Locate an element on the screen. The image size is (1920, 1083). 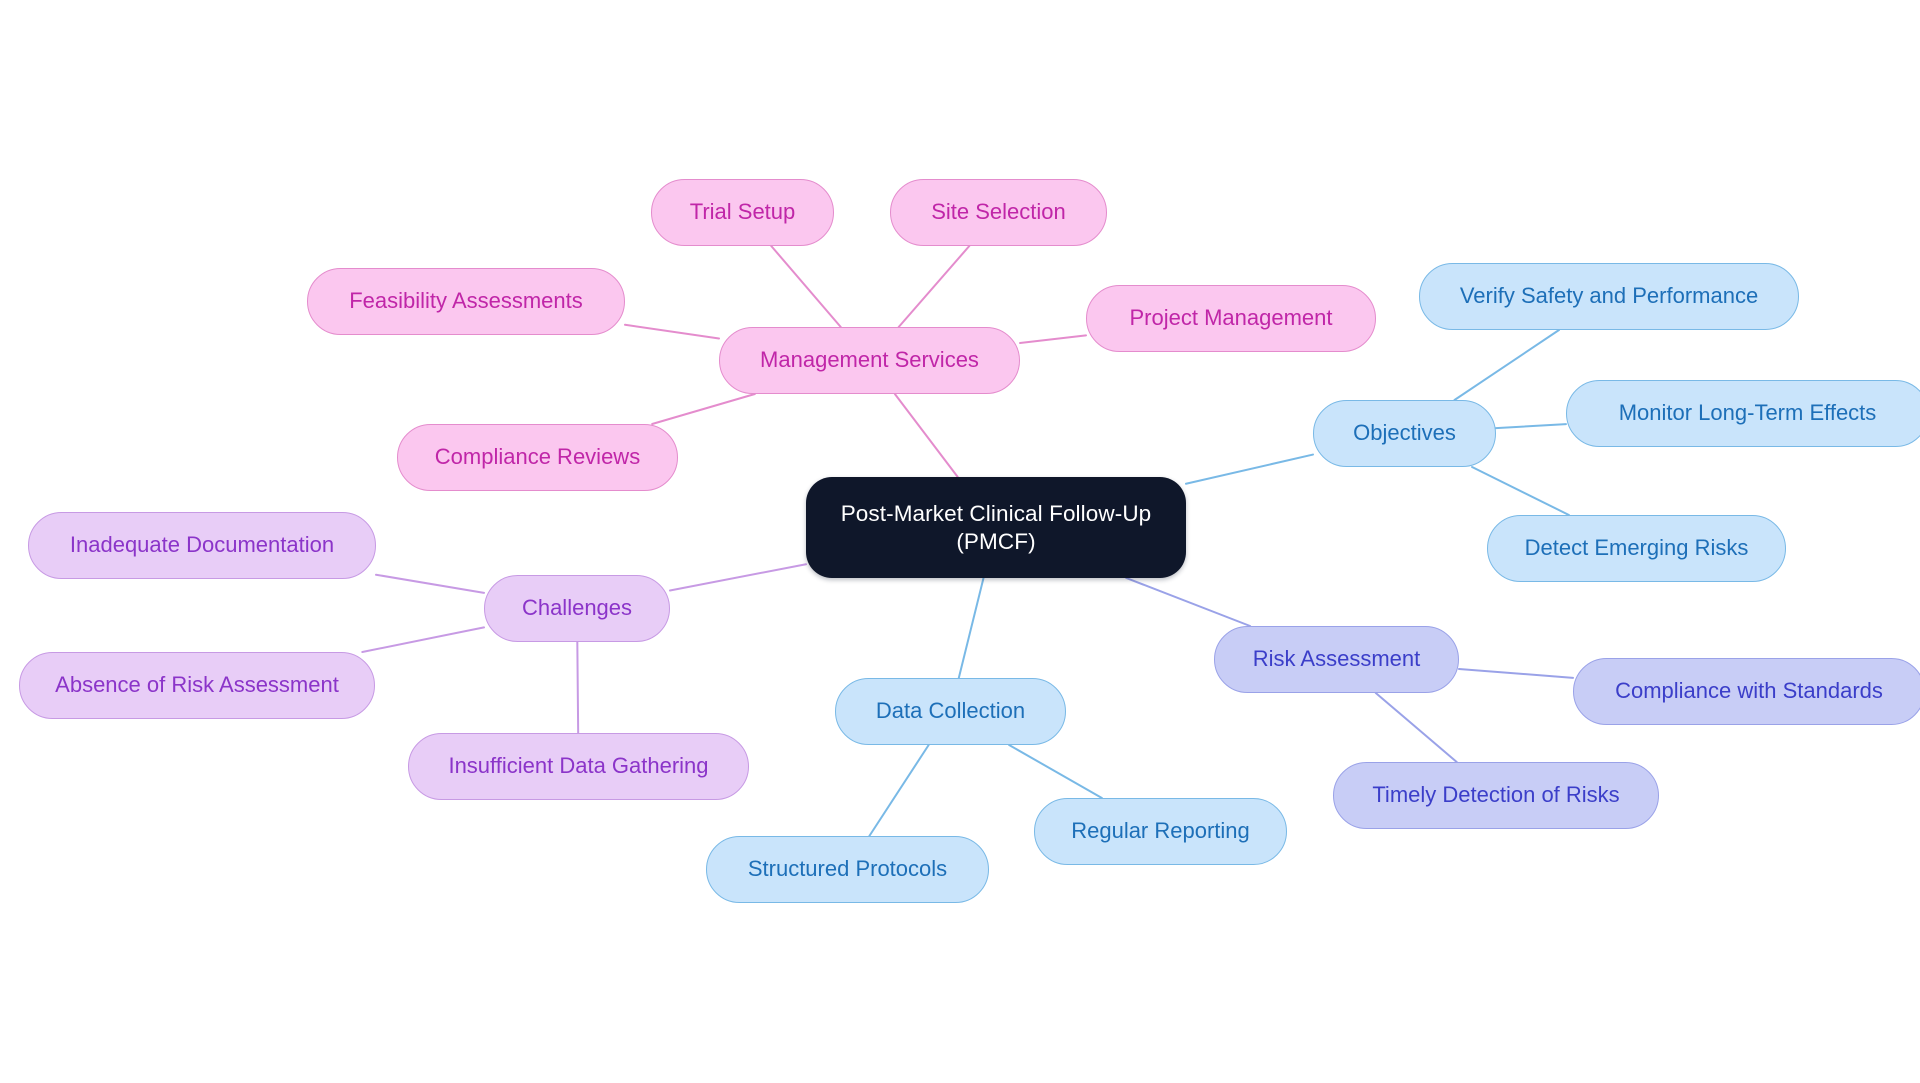
leaf-node-site-selection: Site Selection is located at coordinates (998, 212).